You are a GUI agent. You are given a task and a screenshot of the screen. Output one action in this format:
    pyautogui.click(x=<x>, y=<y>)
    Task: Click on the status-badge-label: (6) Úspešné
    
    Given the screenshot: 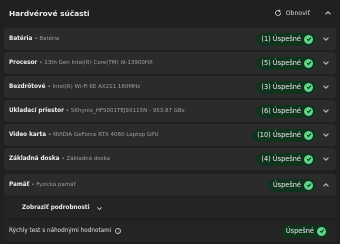 What is the action you would take?
    pyautogui.click(x=281, y=111)
    